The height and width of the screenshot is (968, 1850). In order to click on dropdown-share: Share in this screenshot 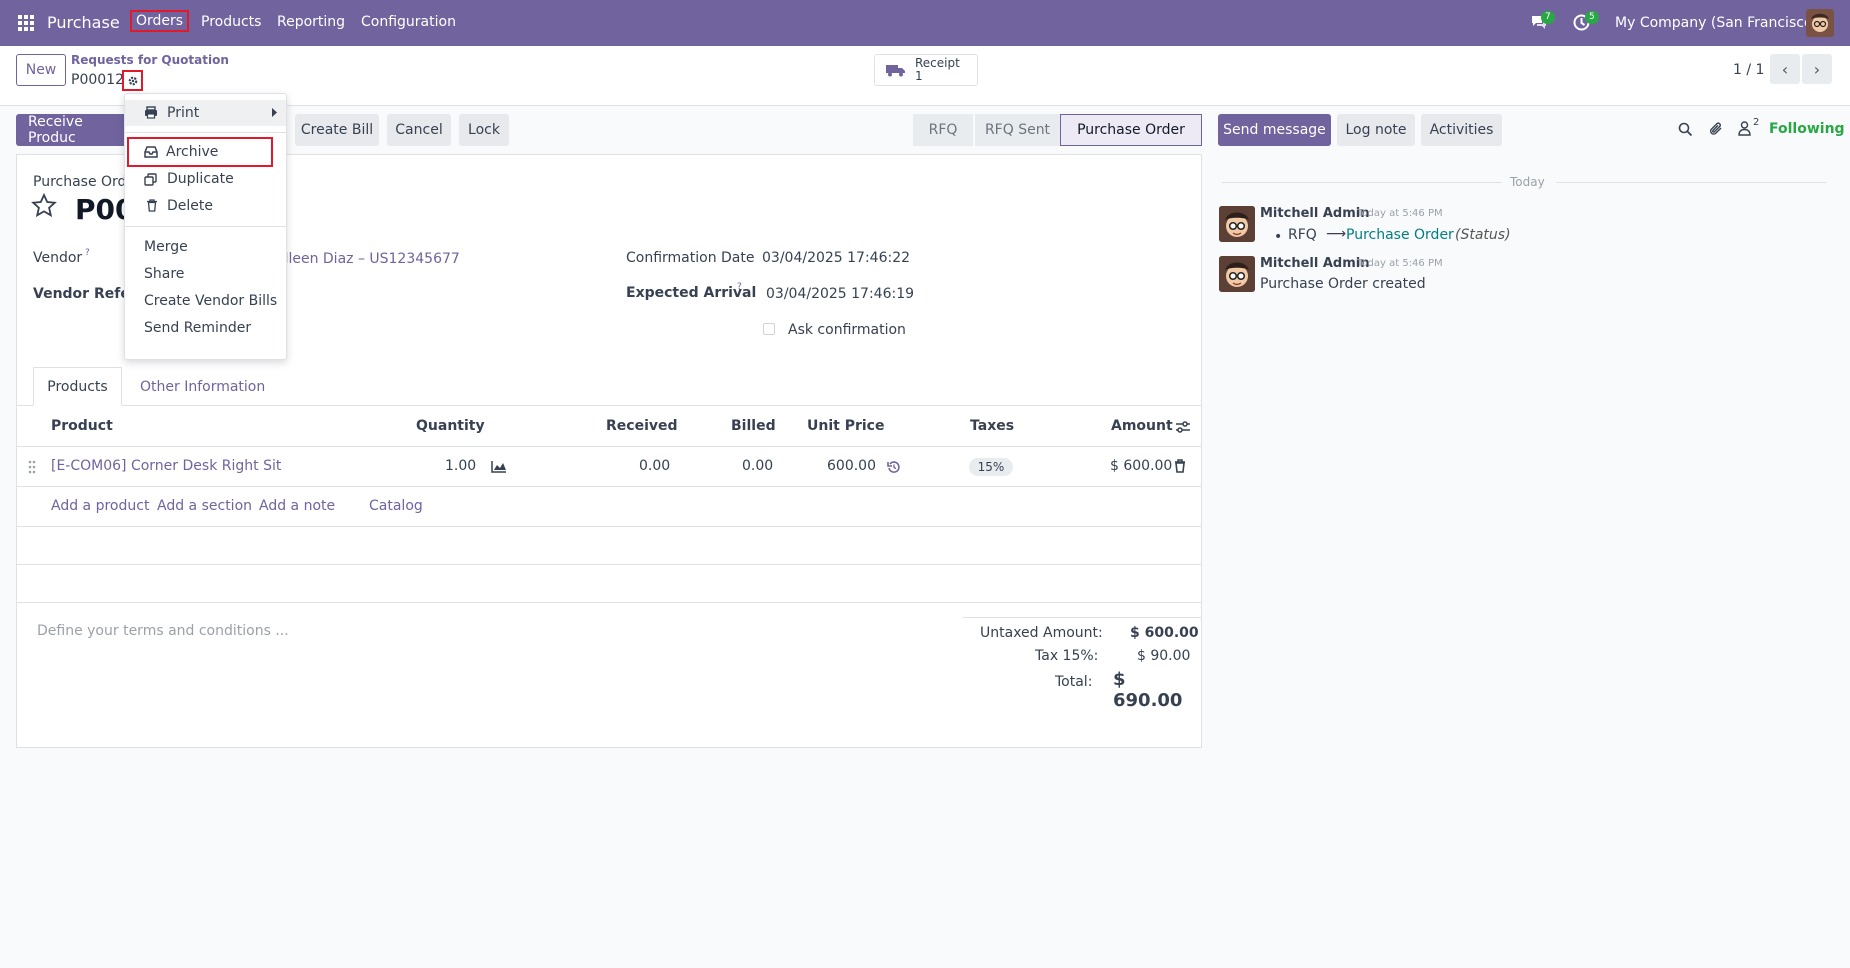, I will do `click(205, 274)`.